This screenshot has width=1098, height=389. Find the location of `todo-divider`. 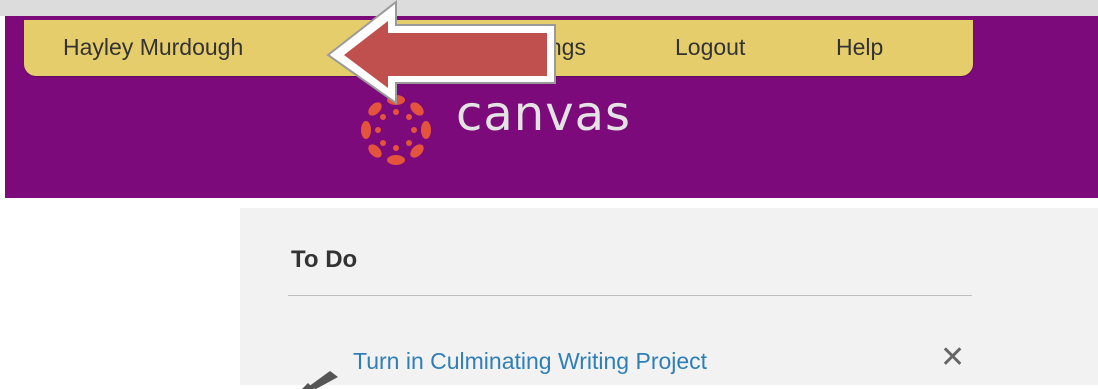

todo-divider is located at coordinates (630, 295).